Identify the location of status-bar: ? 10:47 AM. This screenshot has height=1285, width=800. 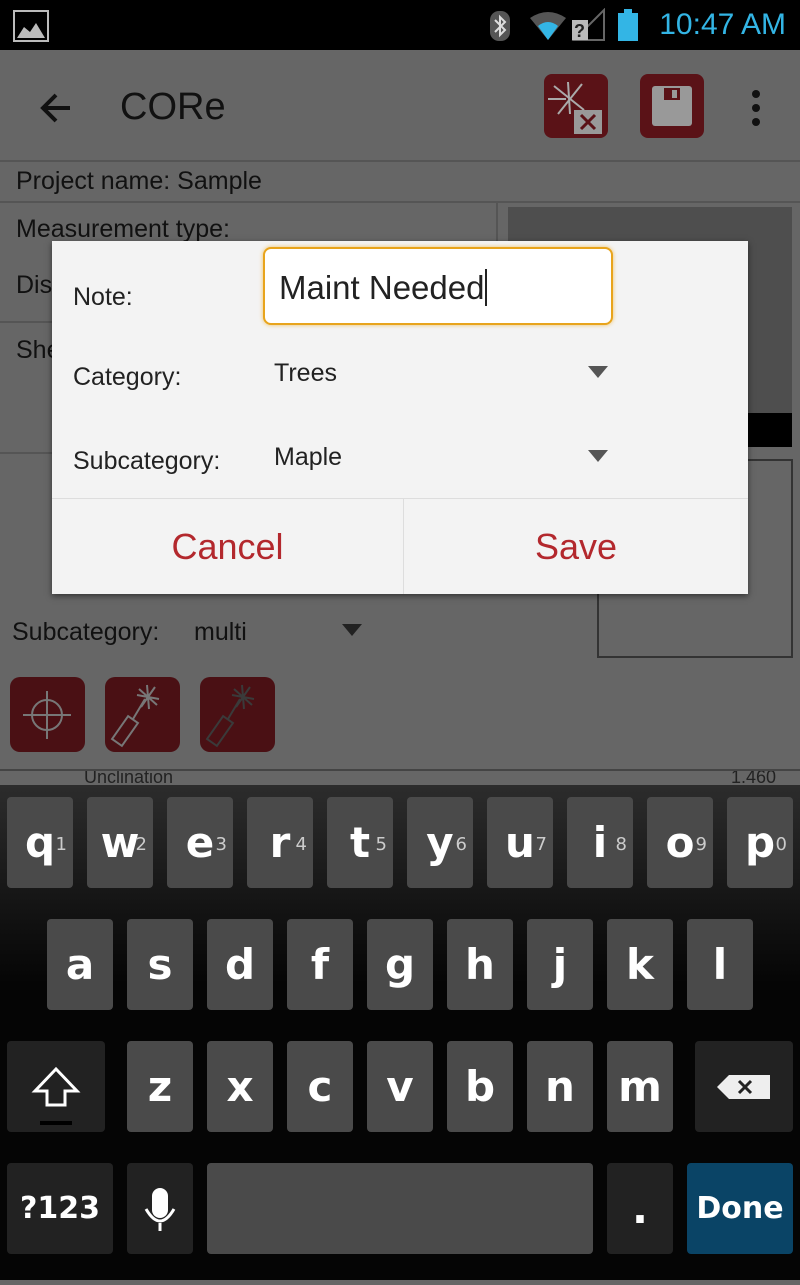
(400, 25).